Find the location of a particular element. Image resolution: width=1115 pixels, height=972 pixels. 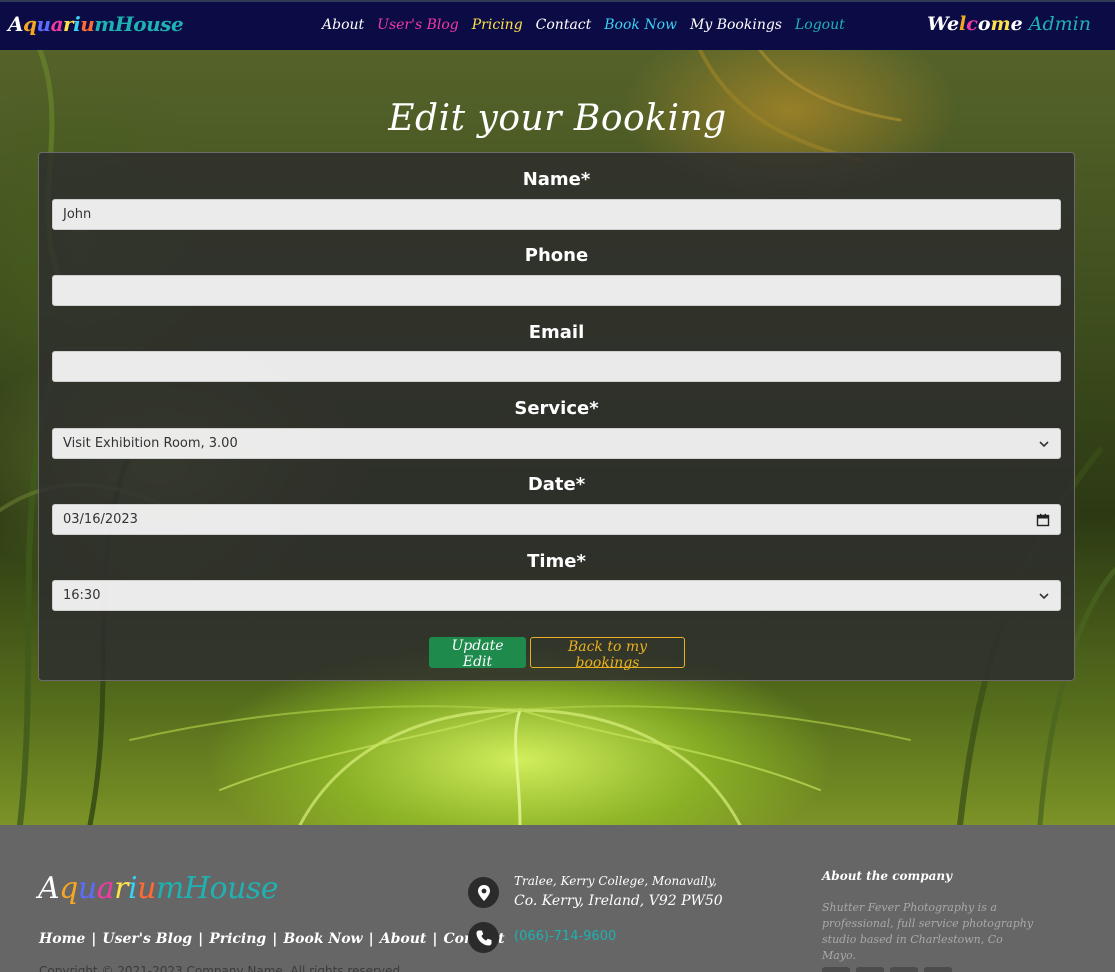

email-input is located at coordinates (556, 366).